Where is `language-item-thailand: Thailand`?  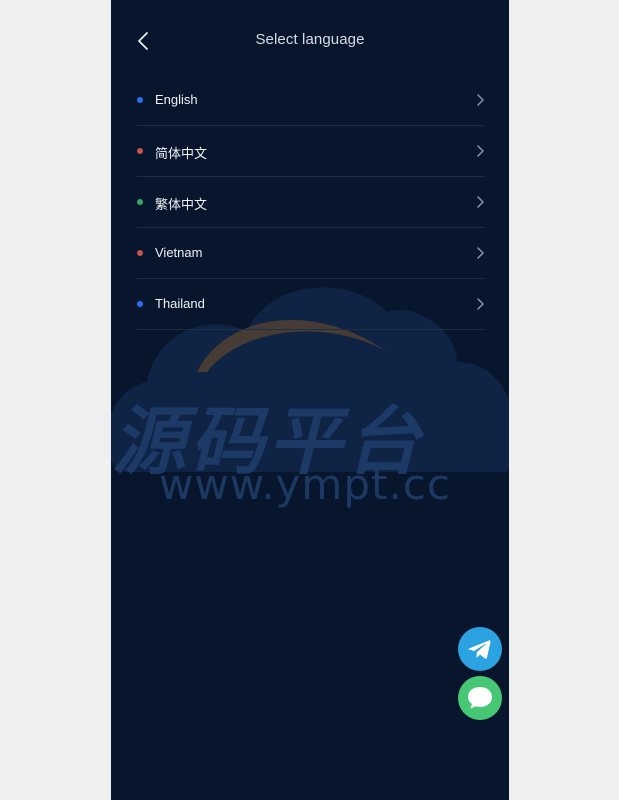 language-item-thailand: Thailand is located at coordinates (311, 304).